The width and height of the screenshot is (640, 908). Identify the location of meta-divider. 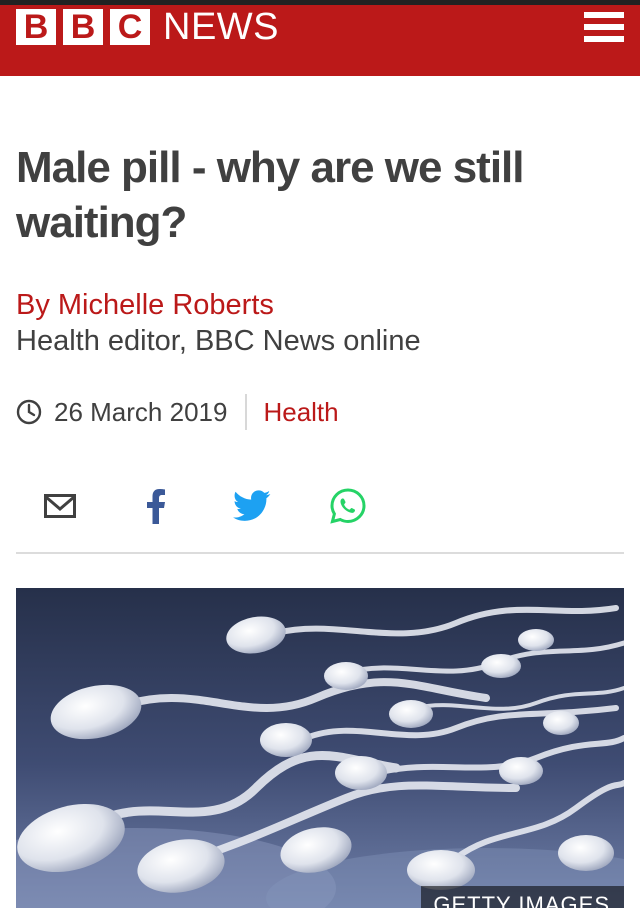
(246, 412).